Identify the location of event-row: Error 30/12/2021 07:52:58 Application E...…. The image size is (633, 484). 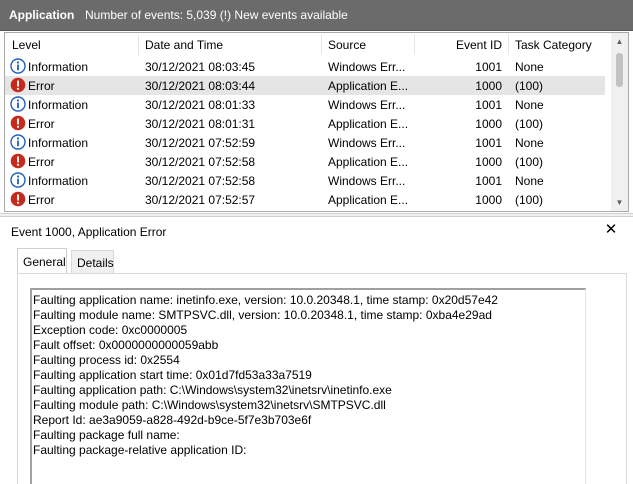
(305, 161).